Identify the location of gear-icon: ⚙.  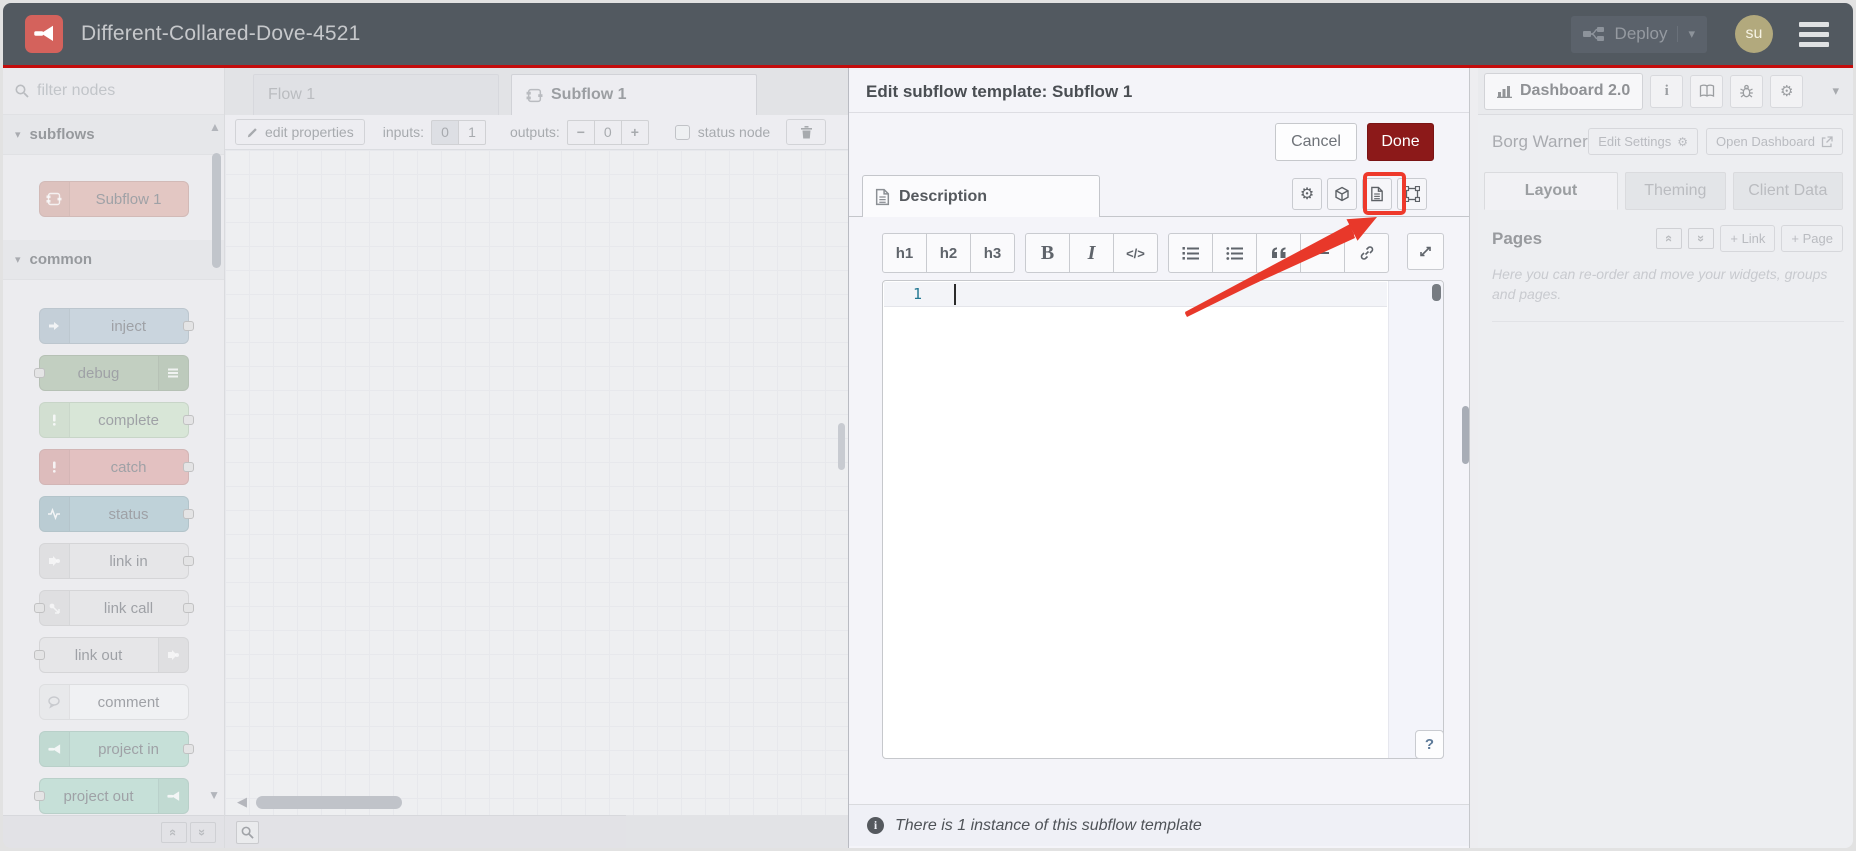
(1787, 91).